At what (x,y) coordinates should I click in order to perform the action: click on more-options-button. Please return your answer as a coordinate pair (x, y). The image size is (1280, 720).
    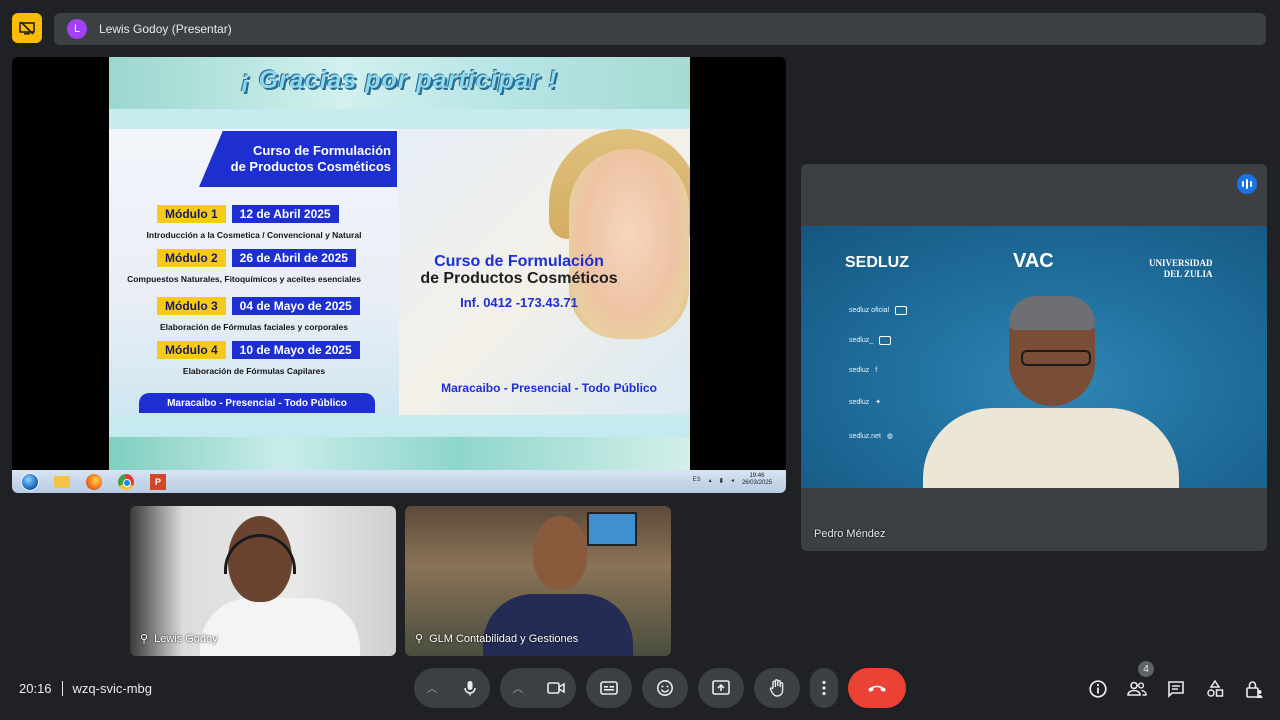
    Looking at the image, I should click on (824, 688).